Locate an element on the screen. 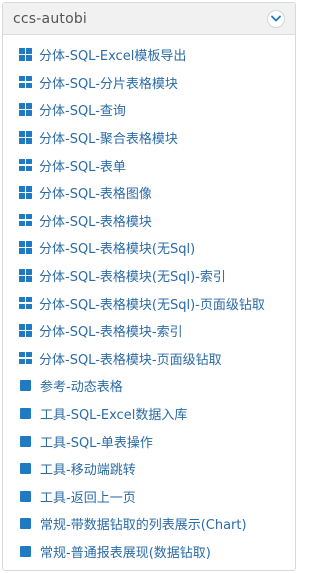 This screenshot has width=320, height=573. list-item-label: 分体-SQL-分片表格模块 is located at coordinates (108, 84).